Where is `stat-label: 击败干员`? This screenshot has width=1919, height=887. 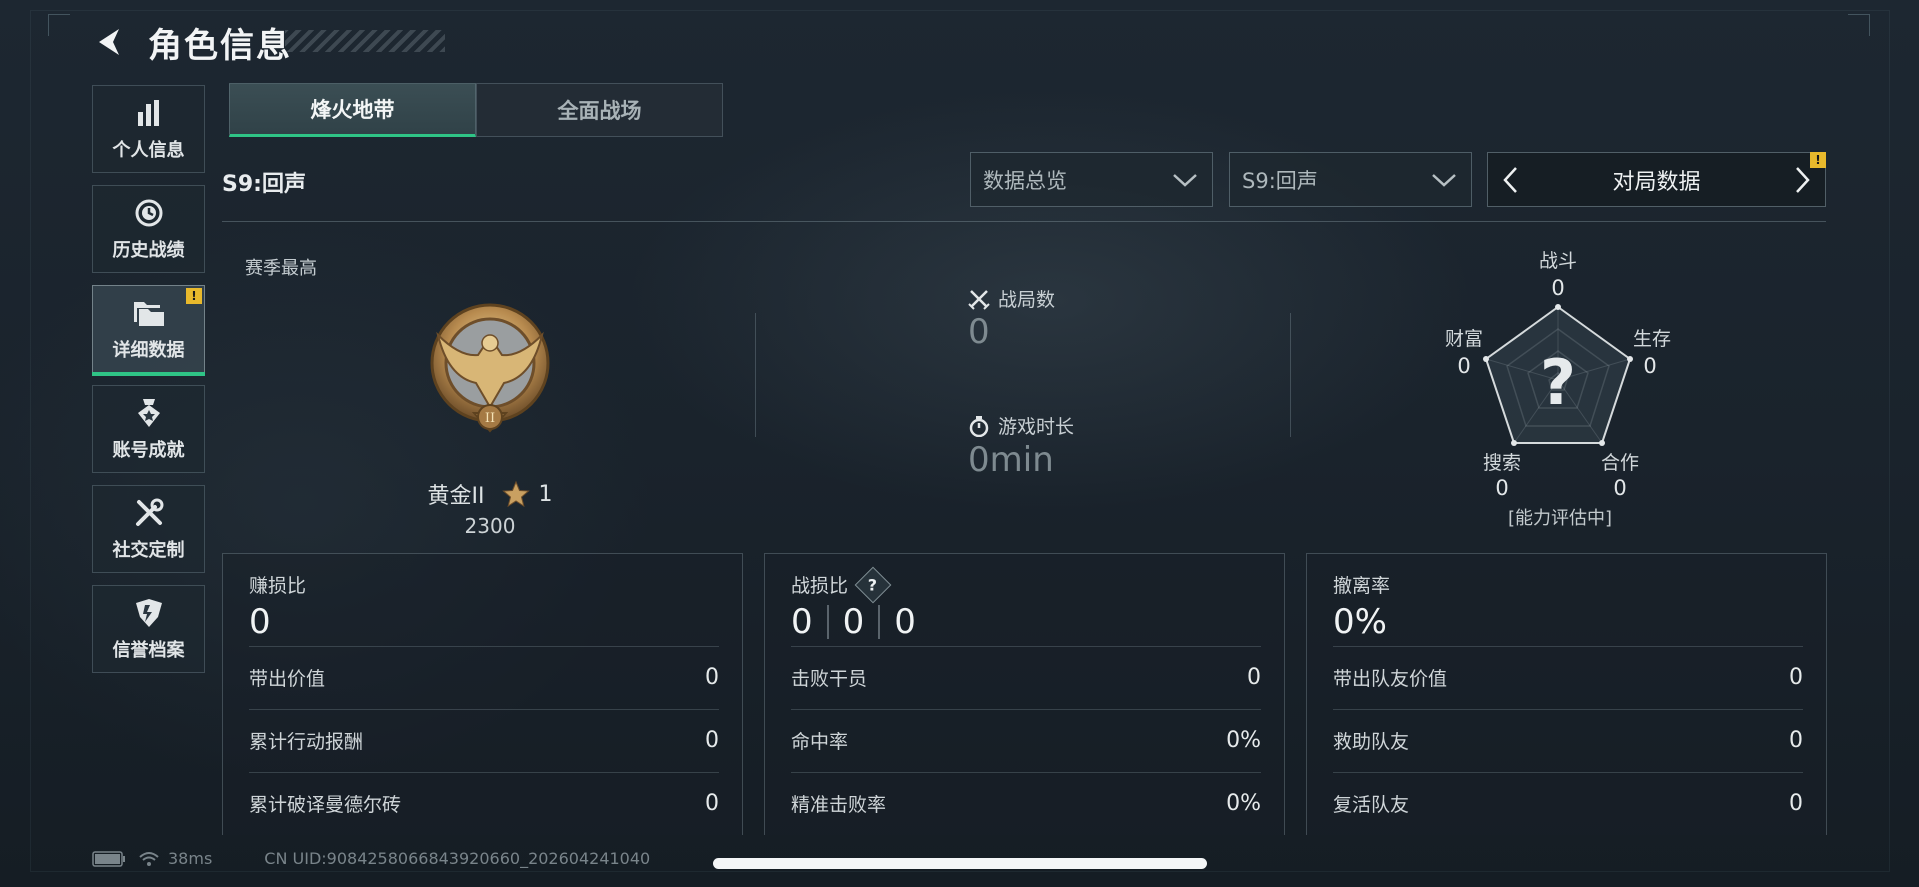 stat-label: 击败干员 is located at coordinates (829, 679).